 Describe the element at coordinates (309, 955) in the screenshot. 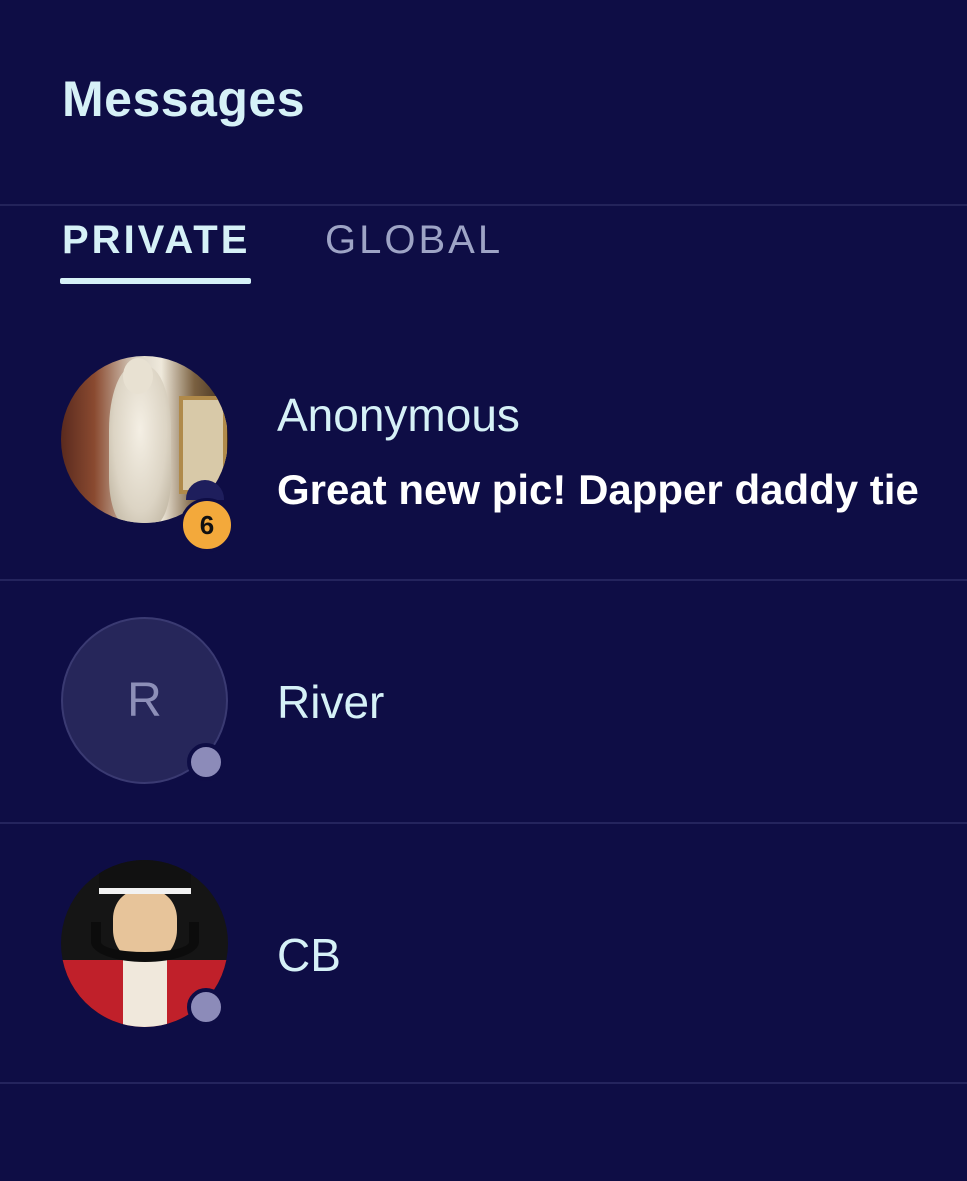

I see `contact-name: CB` at that location.